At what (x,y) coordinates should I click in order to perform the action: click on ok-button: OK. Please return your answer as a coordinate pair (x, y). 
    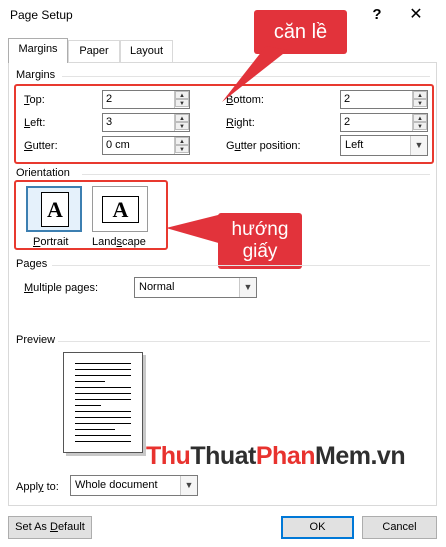
    Looking at the image, I should click on (317, 527).